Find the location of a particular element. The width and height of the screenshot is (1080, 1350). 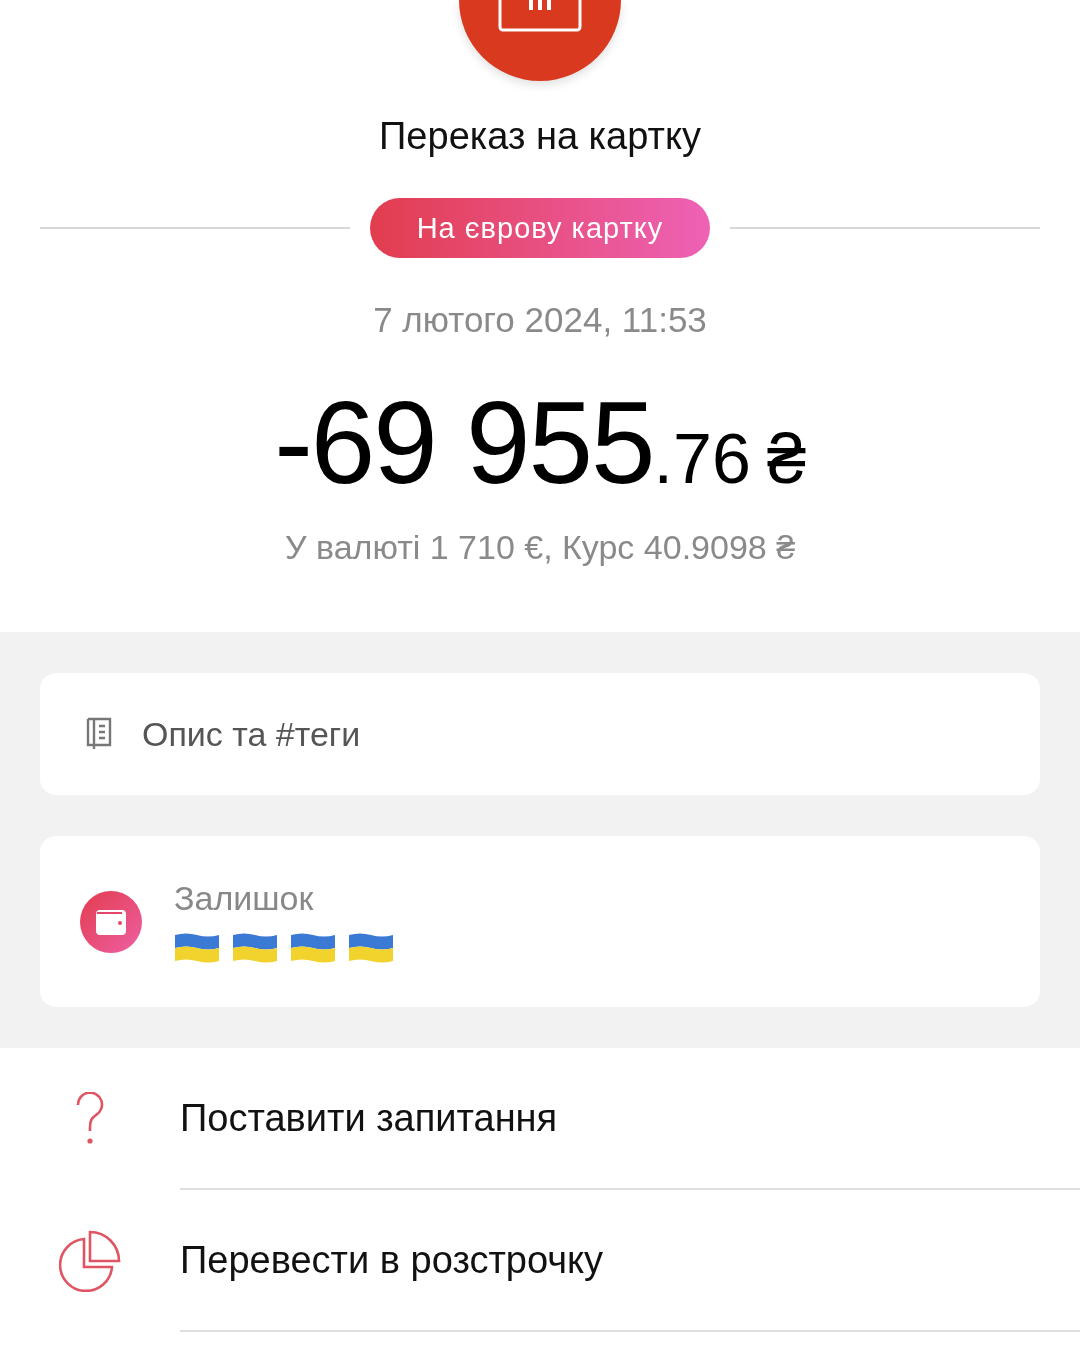

amount-integer: -69 955 is located at coordinates (464, 443).